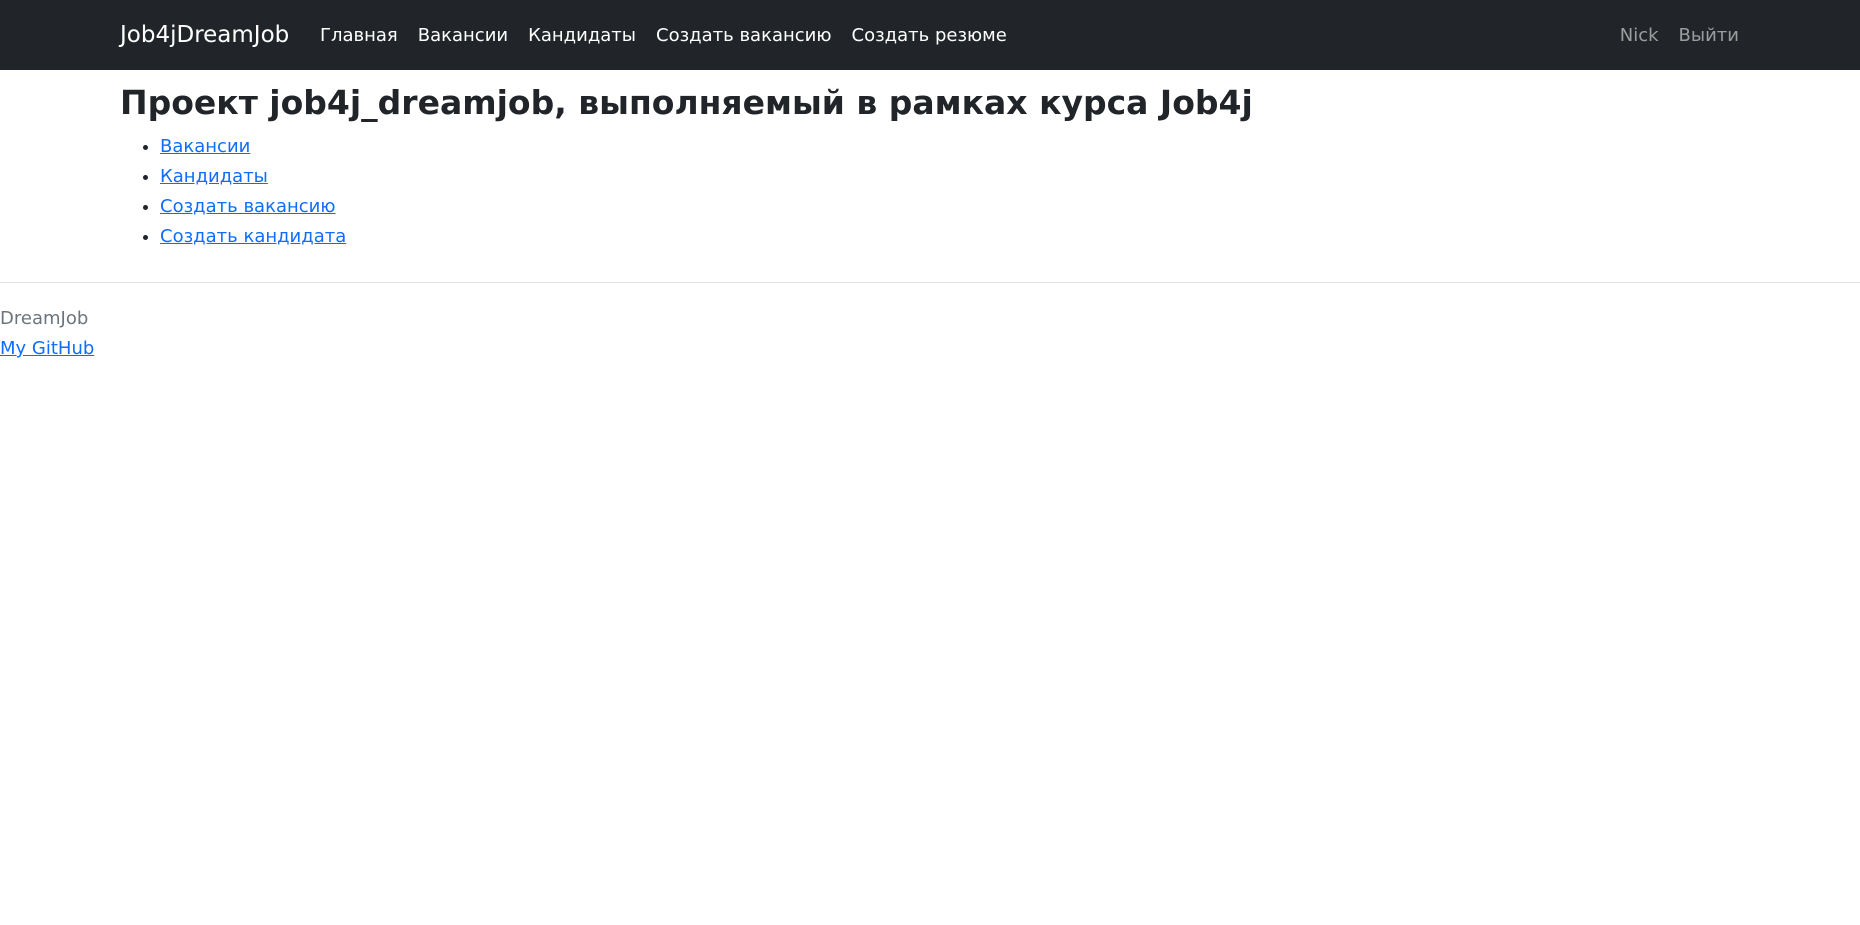 This screenshot has width=1860, height=925. Describe the element at coordinates (1669, 36) in the screenshot. I see `user-nav: Nick Выйти` at that location.